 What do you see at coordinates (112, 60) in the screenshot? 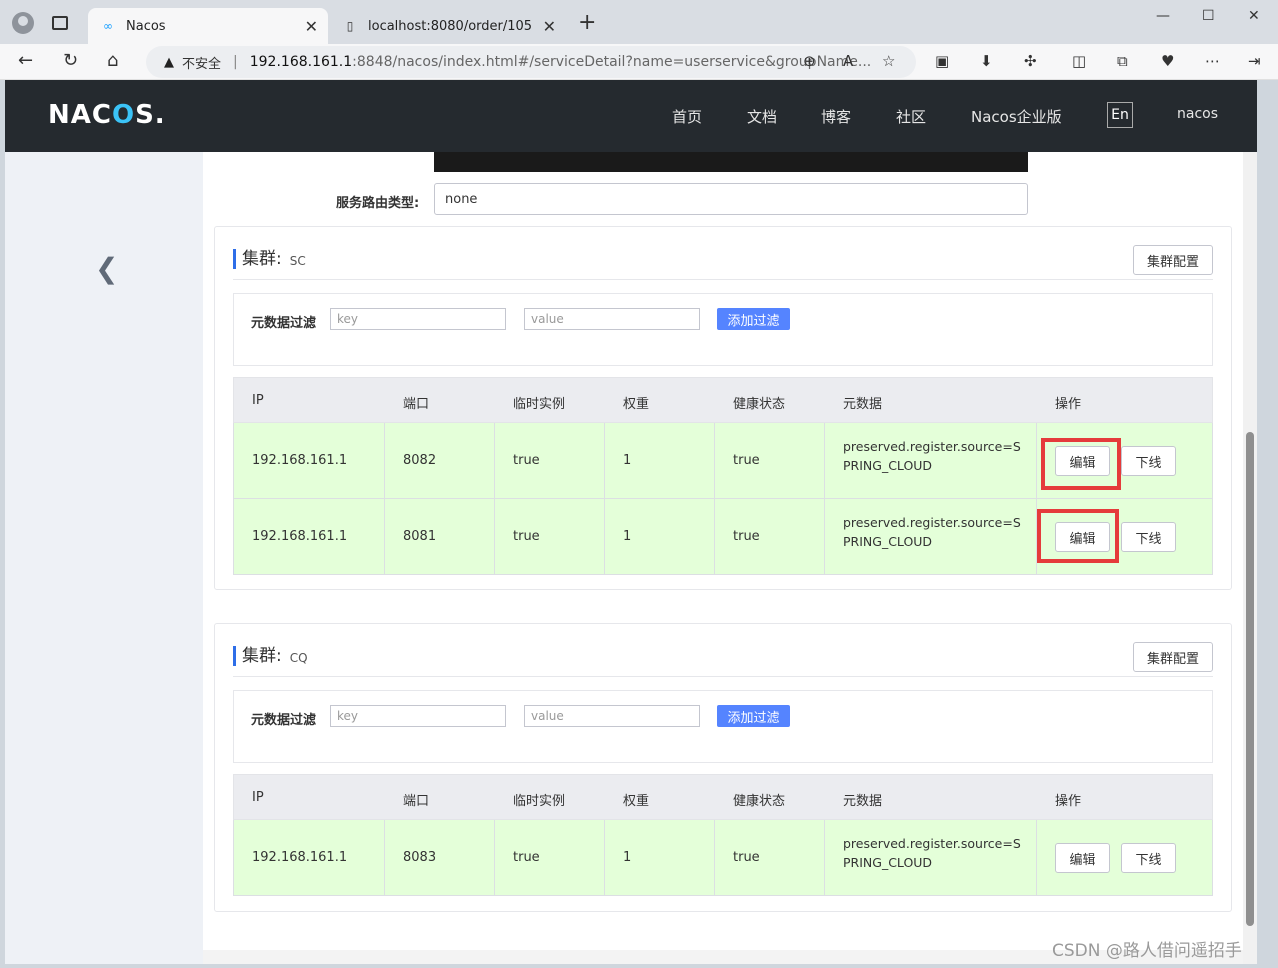
I see `home-icon: ⌂` at bounding box center [112, 60].